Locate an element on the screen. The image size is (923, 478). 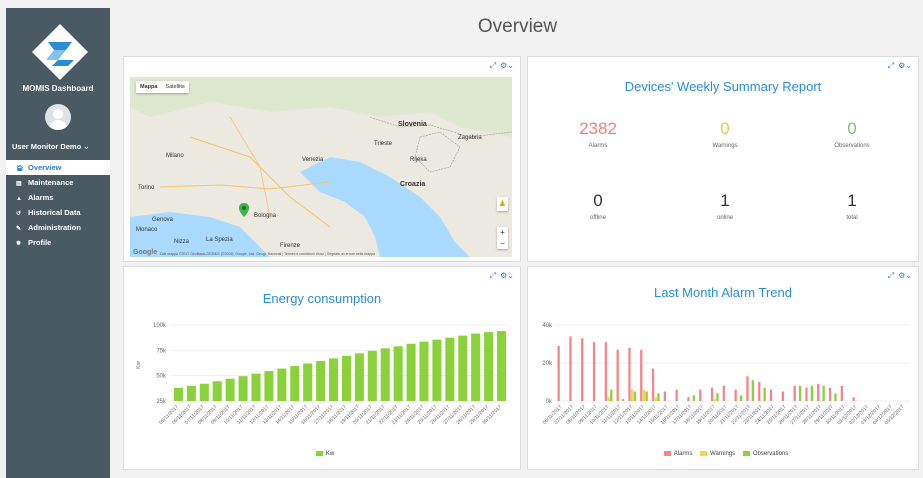
summary-title: Devices' Weekly Summary Report is located at coordinates (723, 86).